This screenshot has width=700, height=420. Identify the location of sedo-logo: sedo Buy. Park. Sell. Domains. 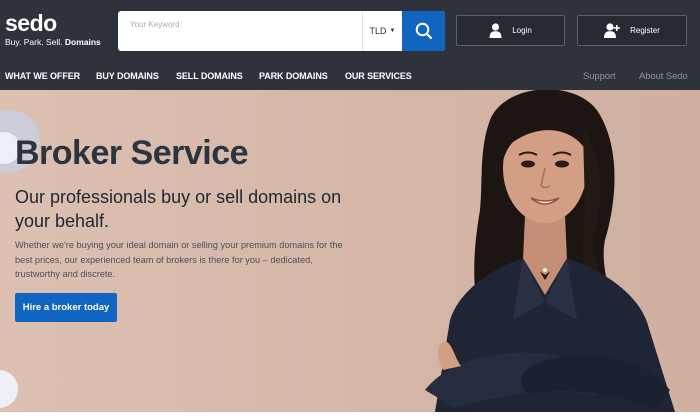
(53, 29).